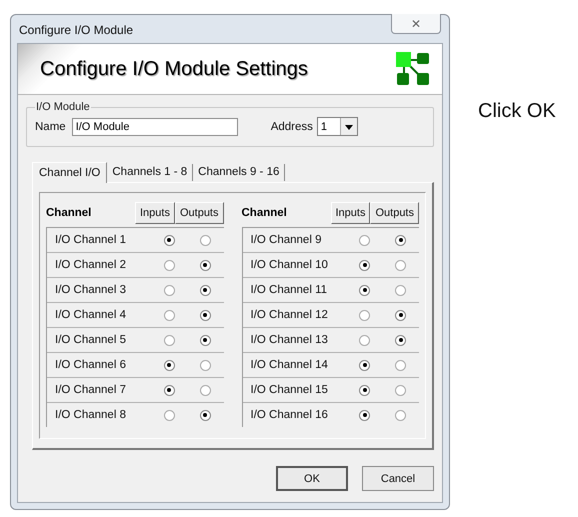 The image size is (578, 517). Describe the element at coordinates (239, 172) in the screenshot. I see `tab: Channels 9 - 16` at that location.